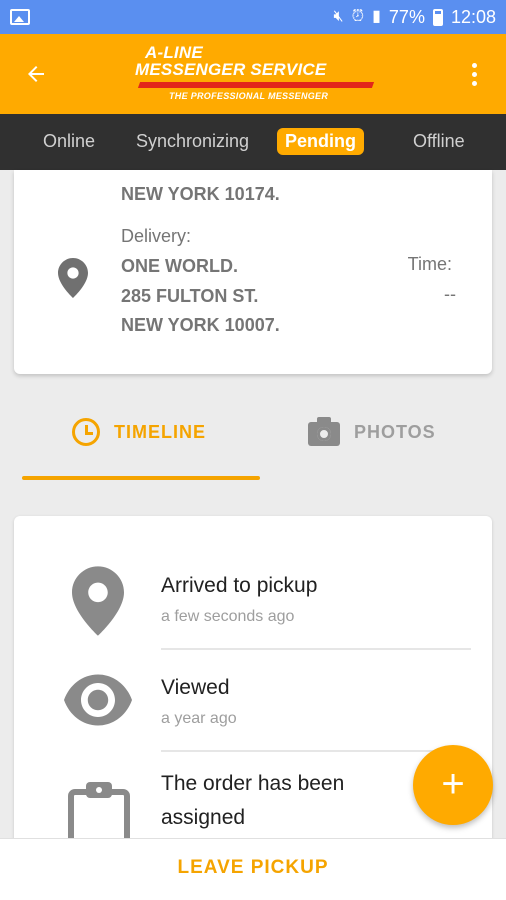 This screenshot has height=900, width=506. Describe the element at coordinates (199, 718) in the screenshot. I see `timeline-item-time: a year ago` at that location.